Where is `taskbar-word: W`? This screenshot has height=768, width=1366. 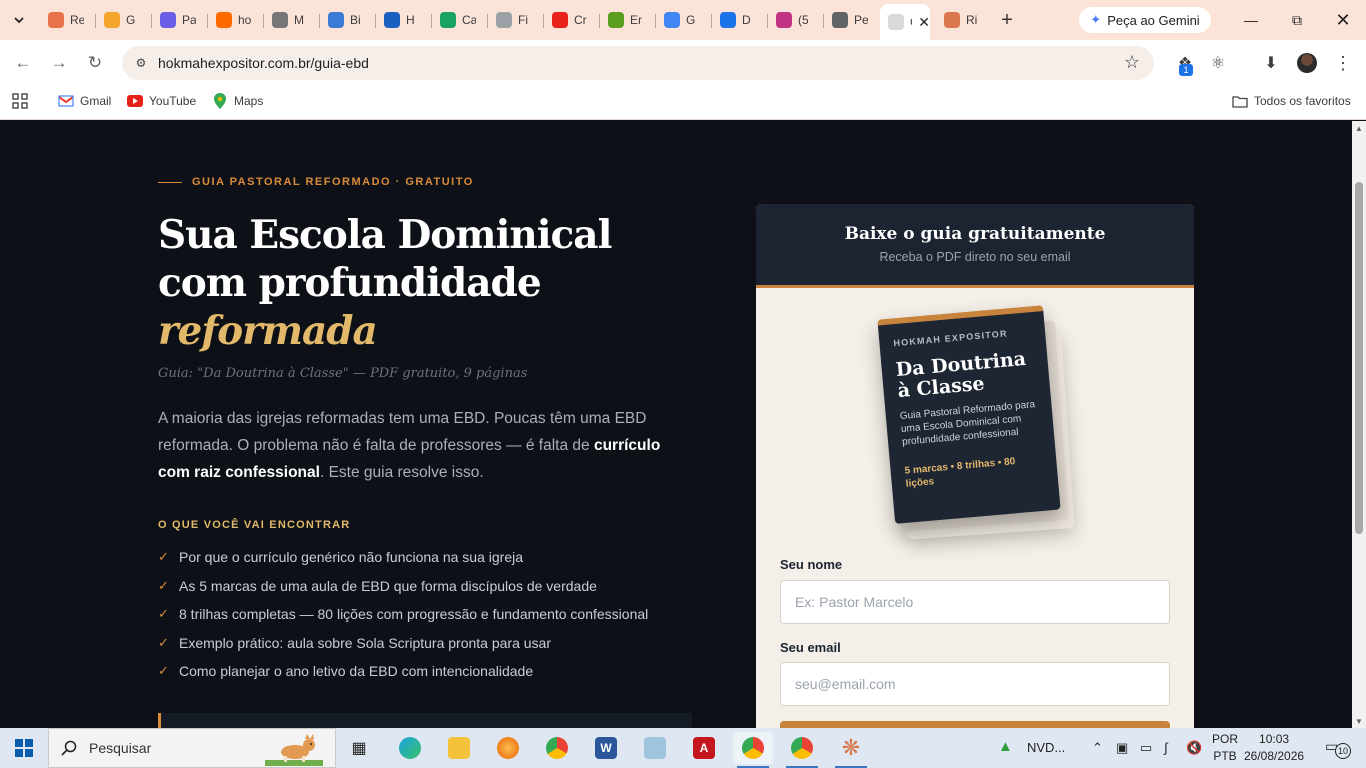
taskbar-word: W is located at coordinates (606, 748).